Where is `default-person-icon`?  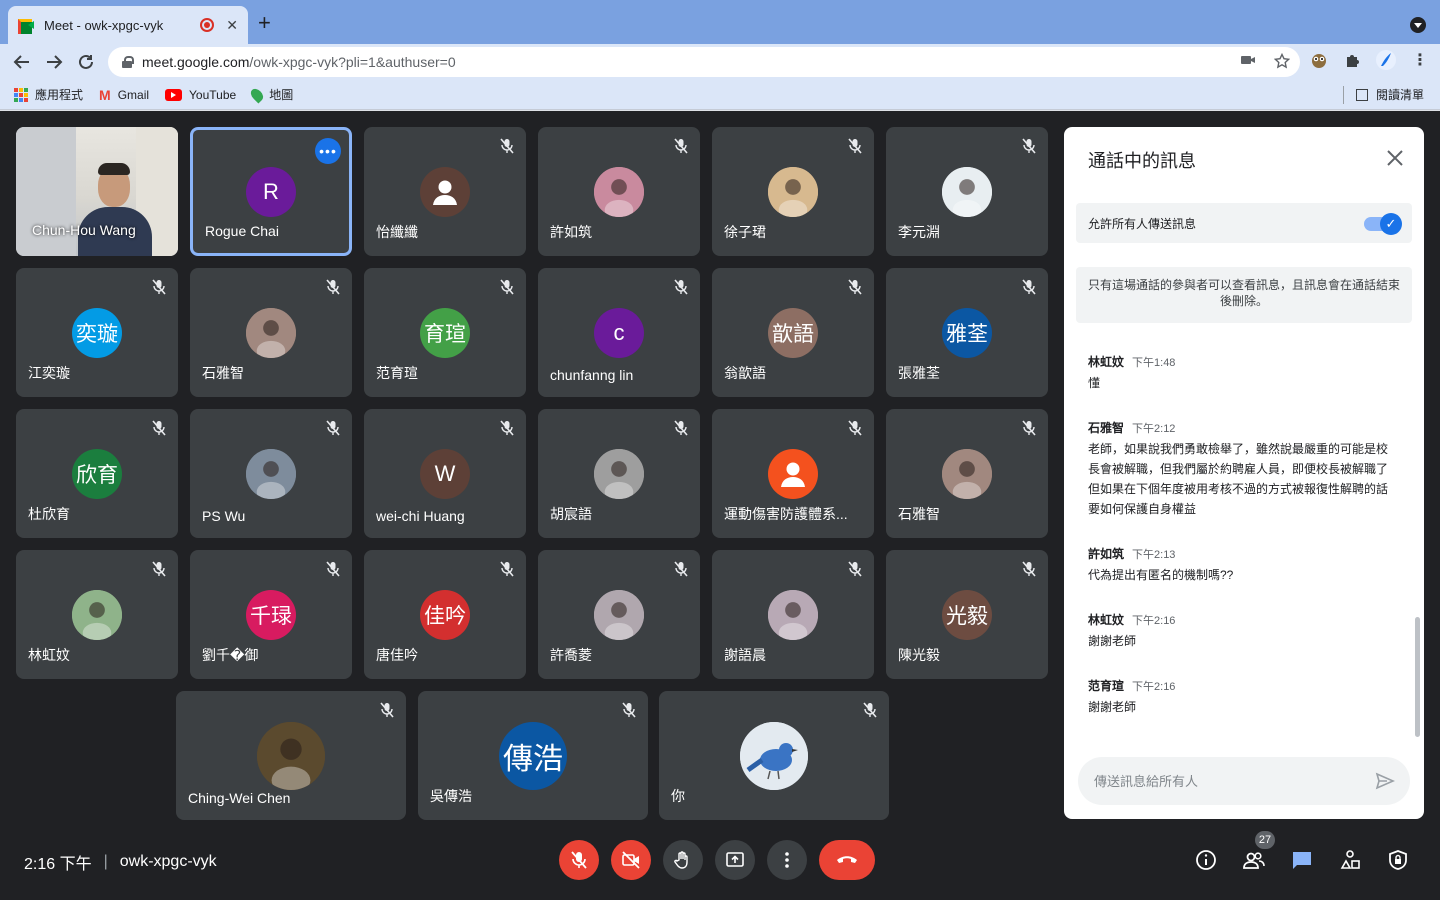
default-person-icon is located at coordinates (793, 473).